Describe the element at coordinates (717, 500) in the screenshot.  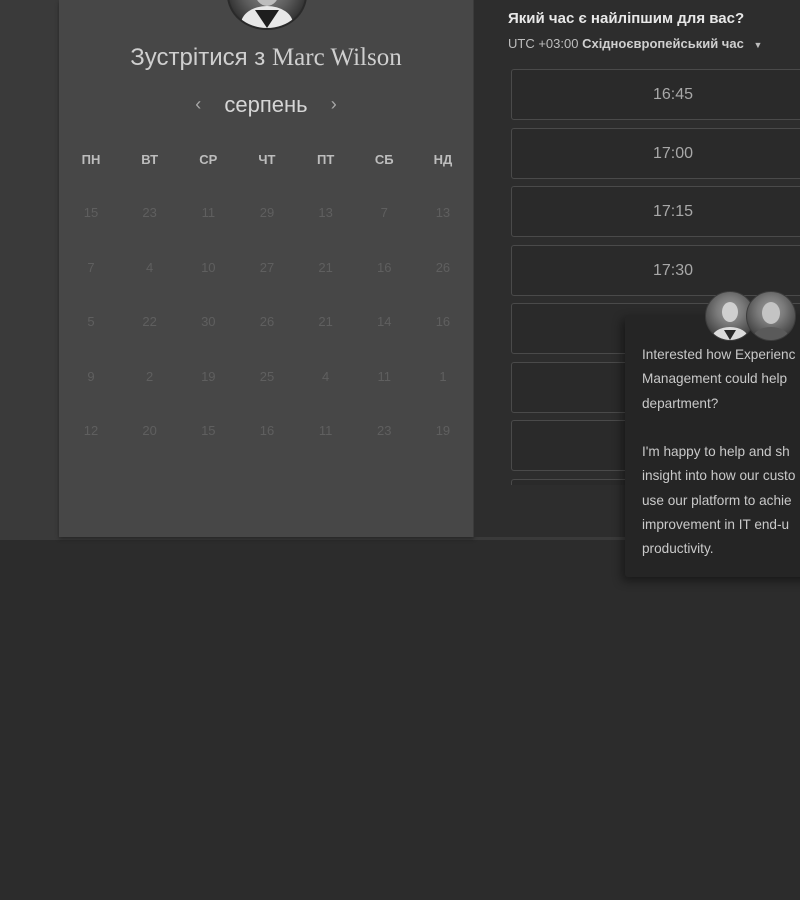
I see `chat-line: use our platform to achie` at that location.